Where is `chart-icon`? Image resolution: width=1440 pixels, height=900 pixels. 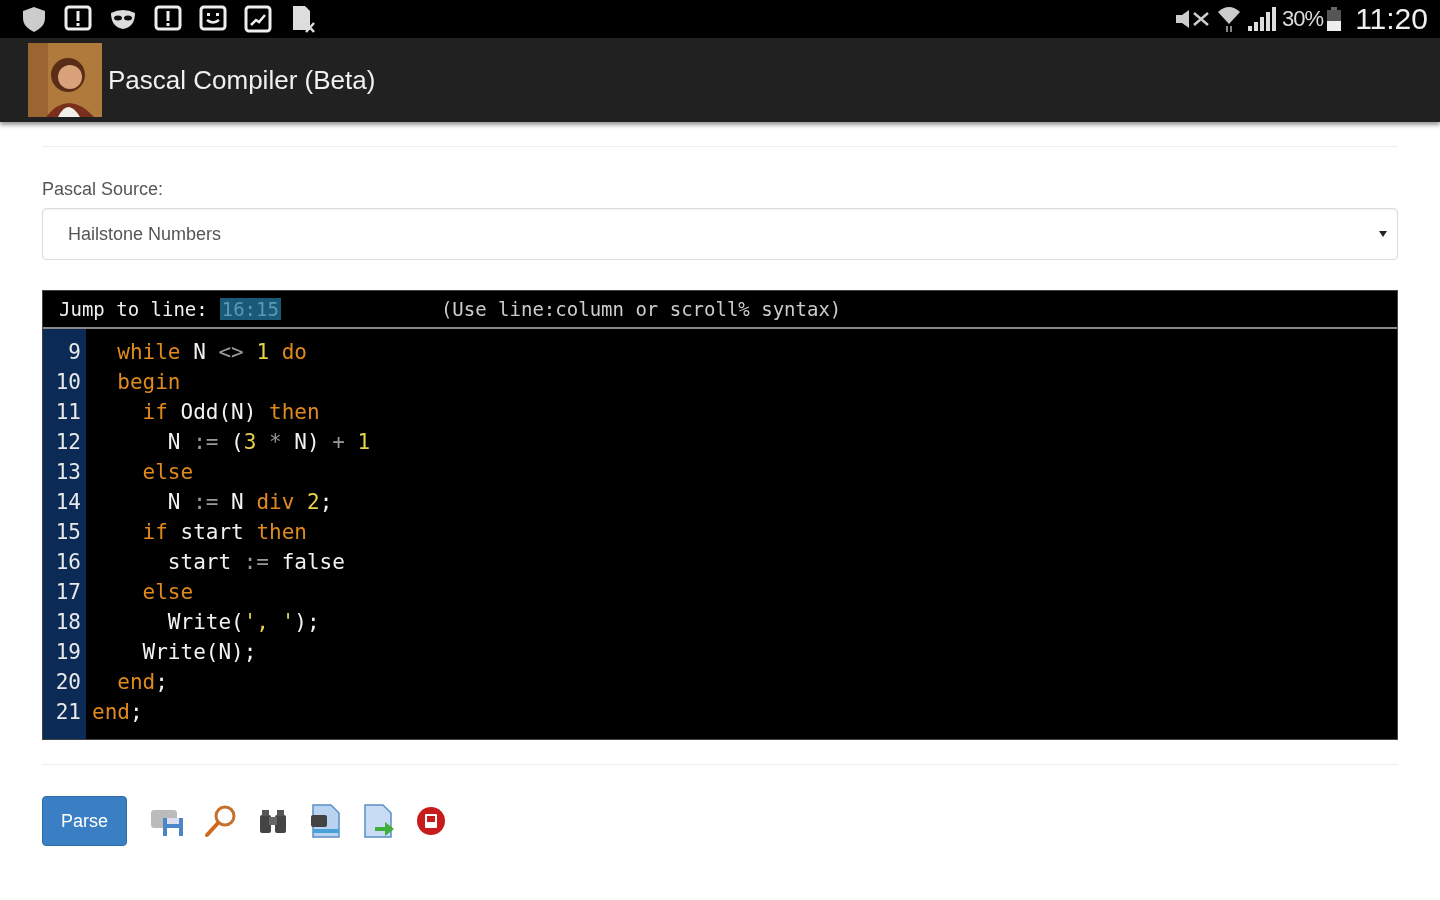
chart-icon is located at coordinates (258, 19).